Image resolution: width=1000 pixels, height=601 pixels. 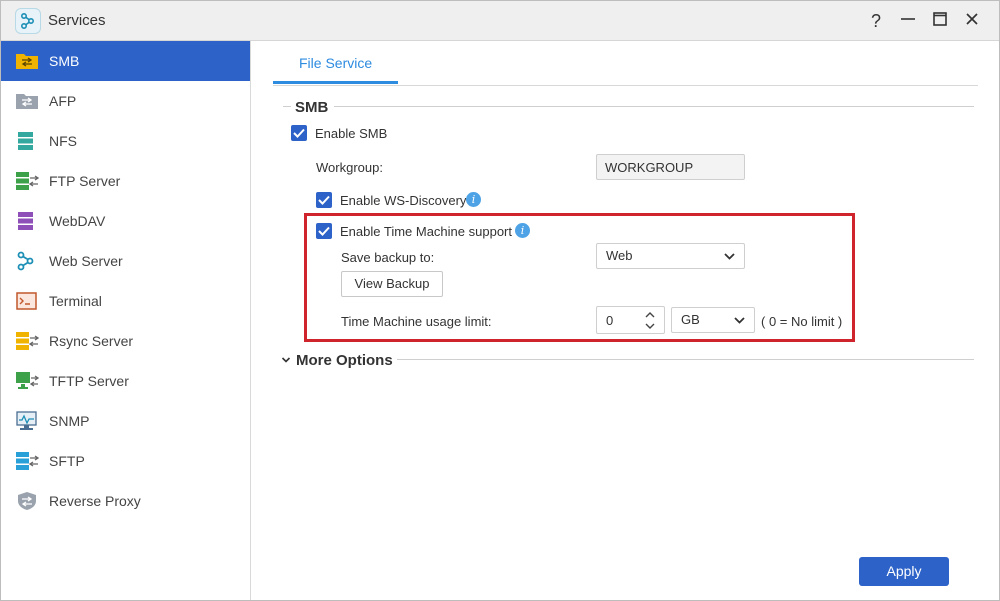 What do you see at coordinates (610, 320) in the screenshot?
I see `usage-limit-value: 0` at bounding box center [610, 320].